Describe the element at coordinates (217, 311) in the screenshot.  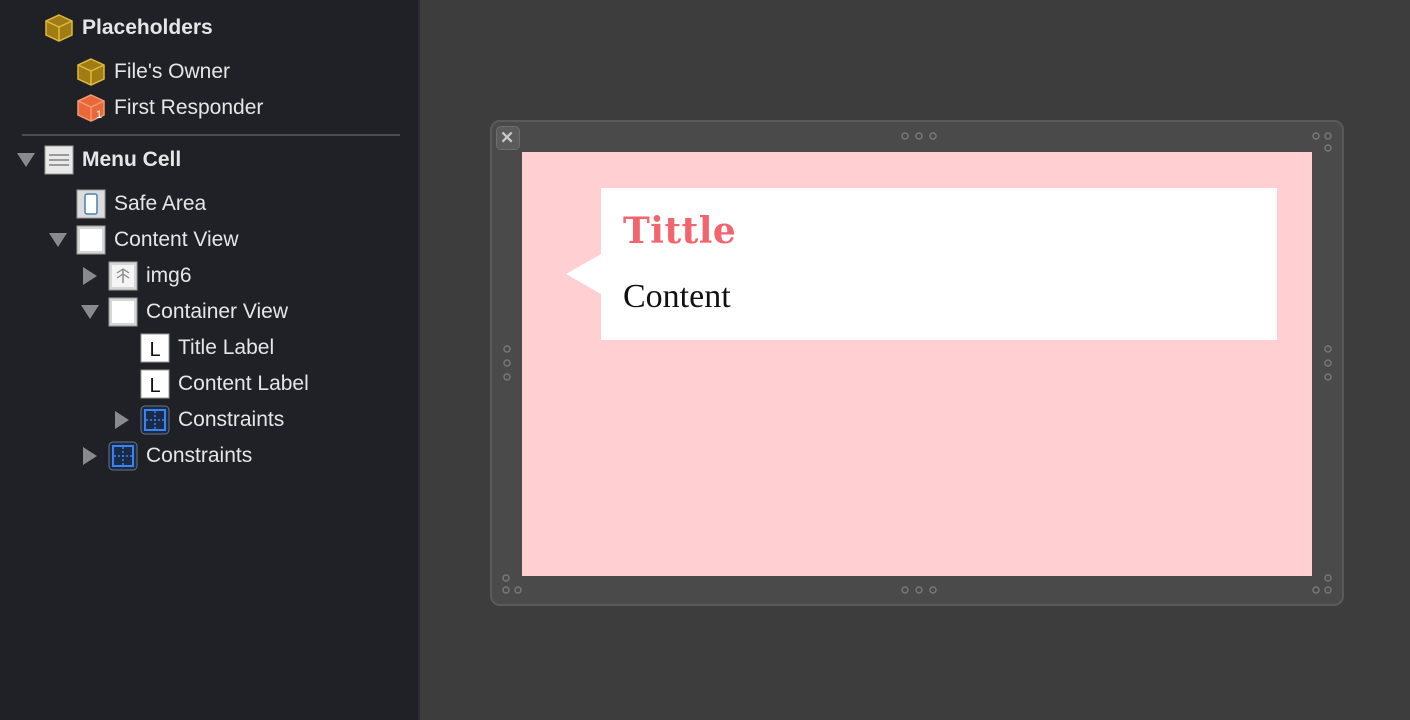
I see `outline-item-label: Container View` at that location.